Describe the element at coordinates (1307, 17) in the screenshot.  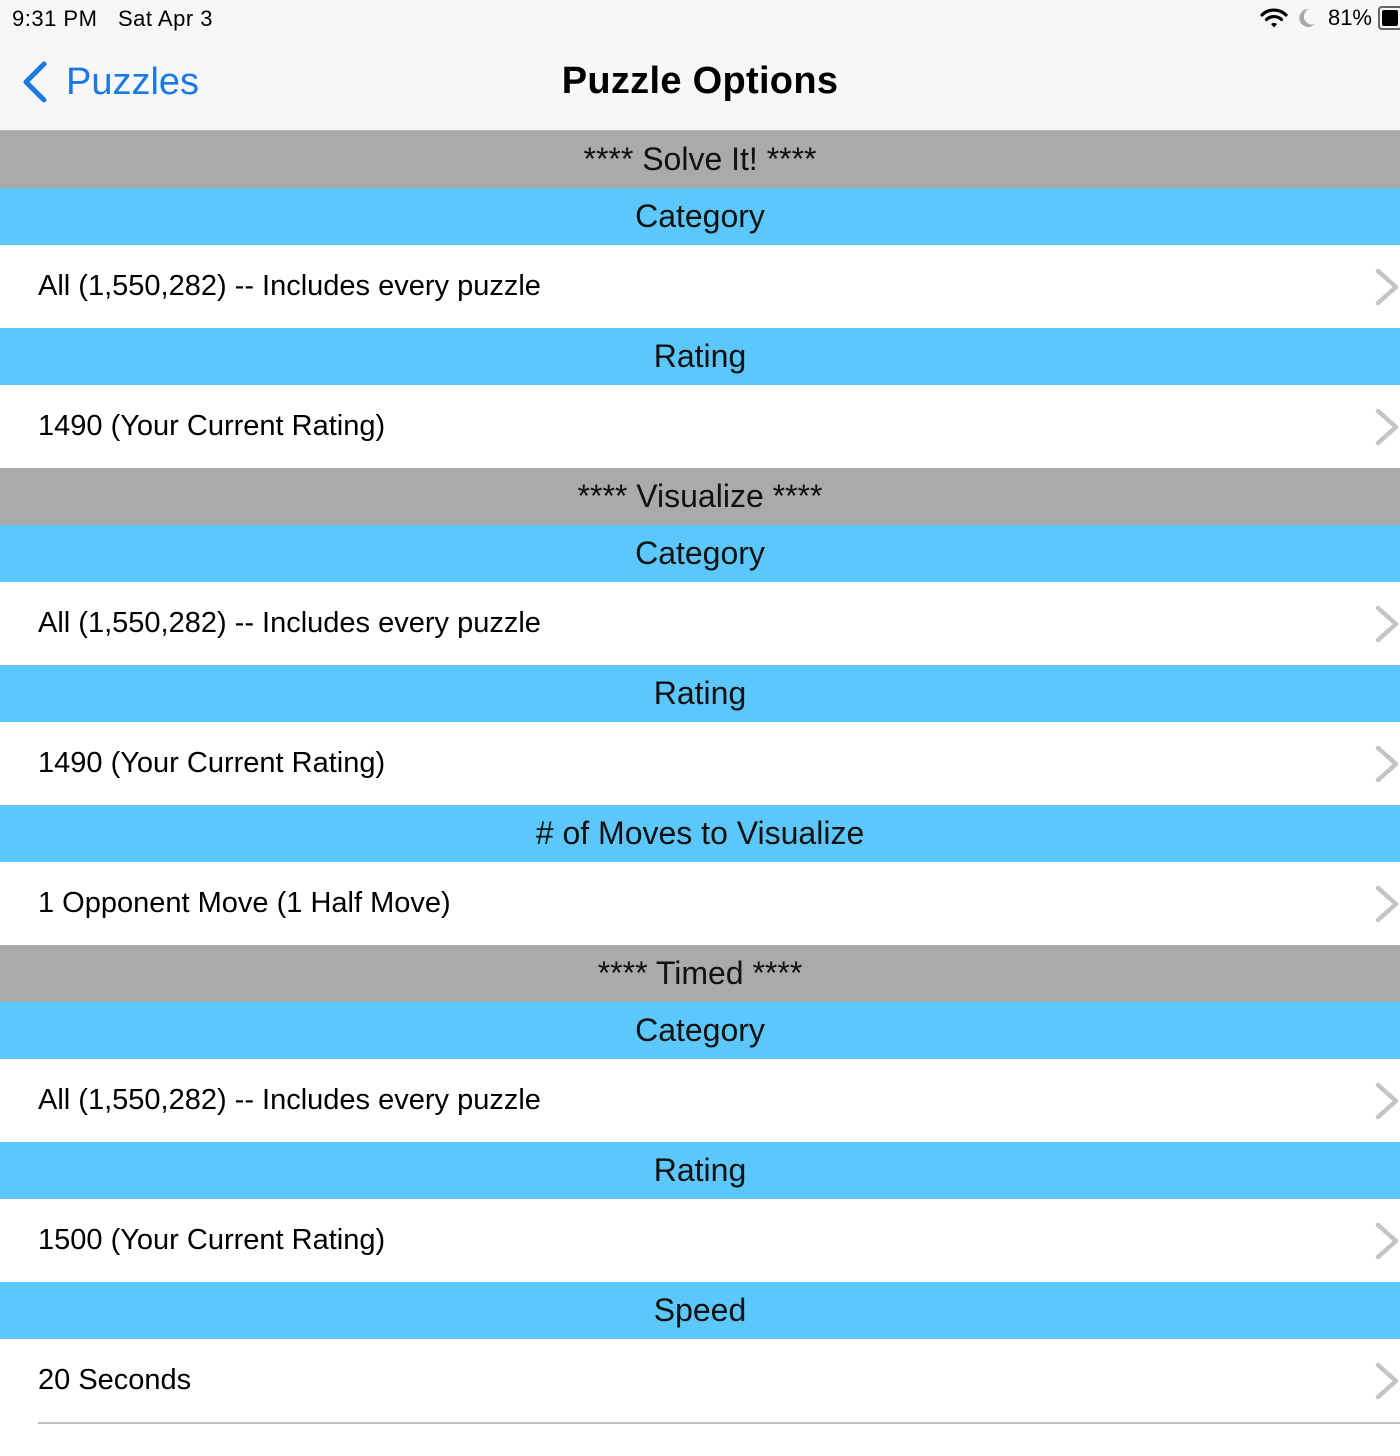
I see `moon-icon` at that location.